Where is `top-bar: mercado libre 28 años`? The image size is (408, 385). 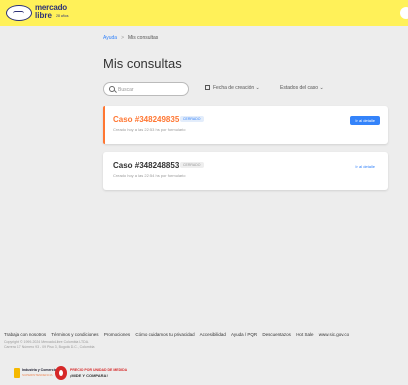 top-bar: mercado libre 28 años is located at coordinates (204, 13).